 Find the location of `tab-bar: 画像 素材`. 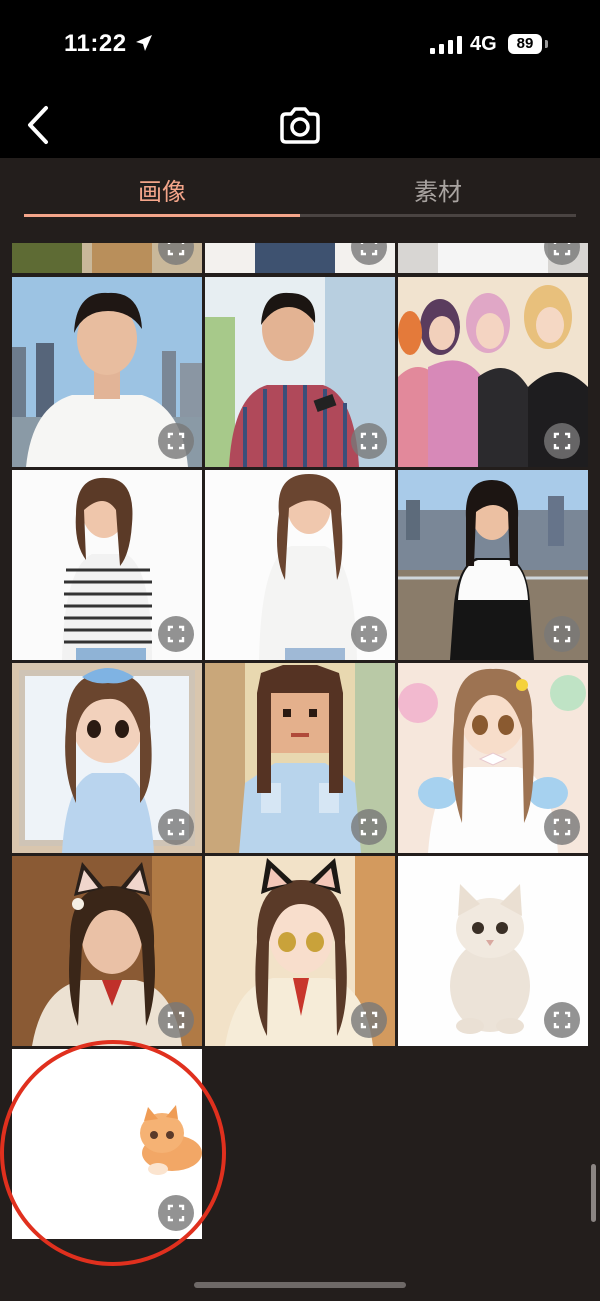

tab-bar: 画像 素材 is located at coordinates (300, 189).